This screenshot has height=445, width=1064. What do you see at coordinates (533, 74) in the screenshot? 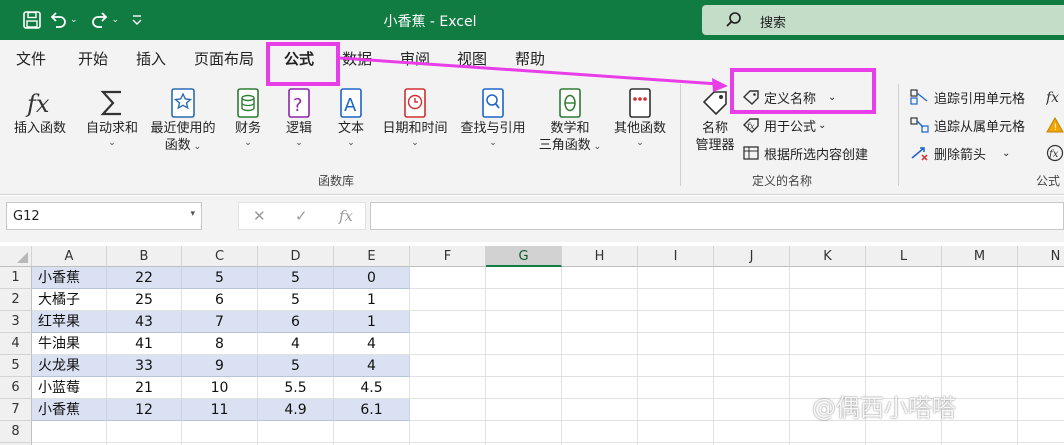
I see `annotation-arrow` at bounding box center [533, 74].